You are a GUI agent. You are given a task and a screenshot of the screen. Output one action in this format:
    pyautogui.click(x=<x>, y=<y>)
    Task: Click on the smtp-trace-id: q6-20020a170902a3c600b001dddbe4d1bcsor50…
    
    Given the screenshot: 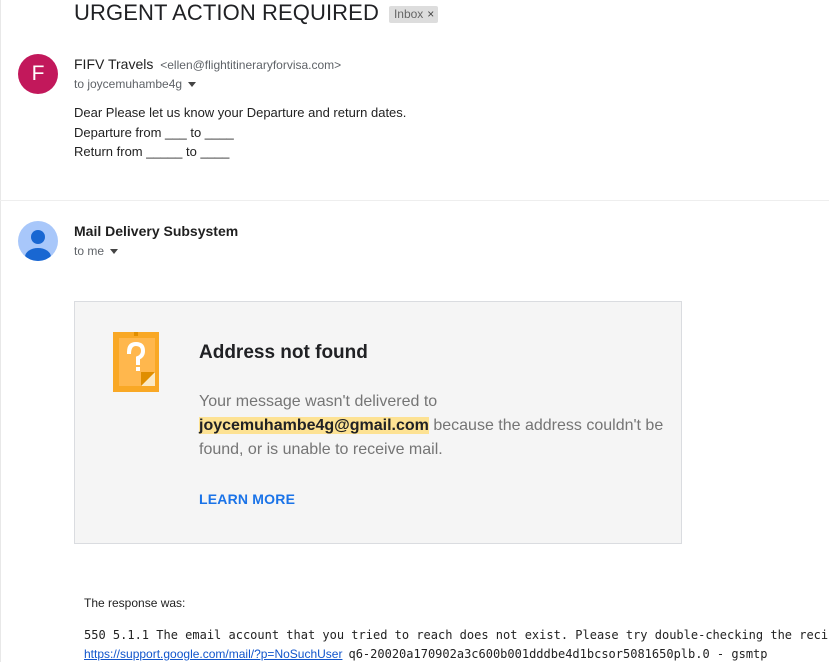 What is the action you would take?
    pyautogui.click(x=558, y=654)
    